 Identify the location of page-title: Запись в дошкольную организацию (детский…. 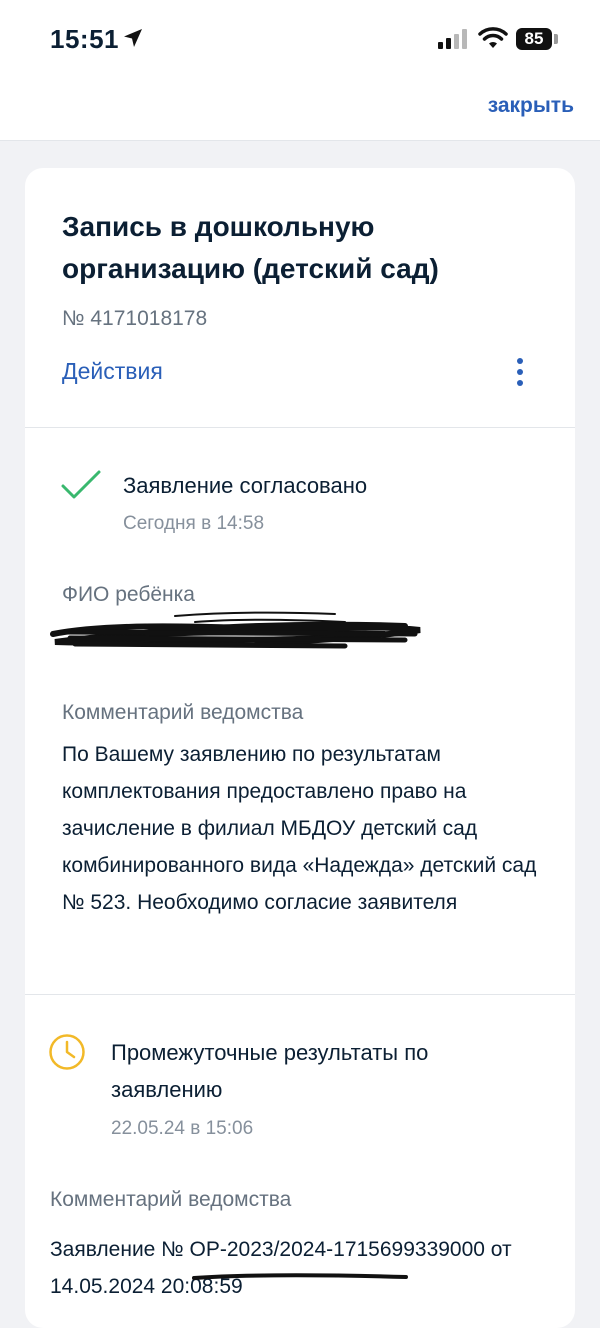
(250, 247).